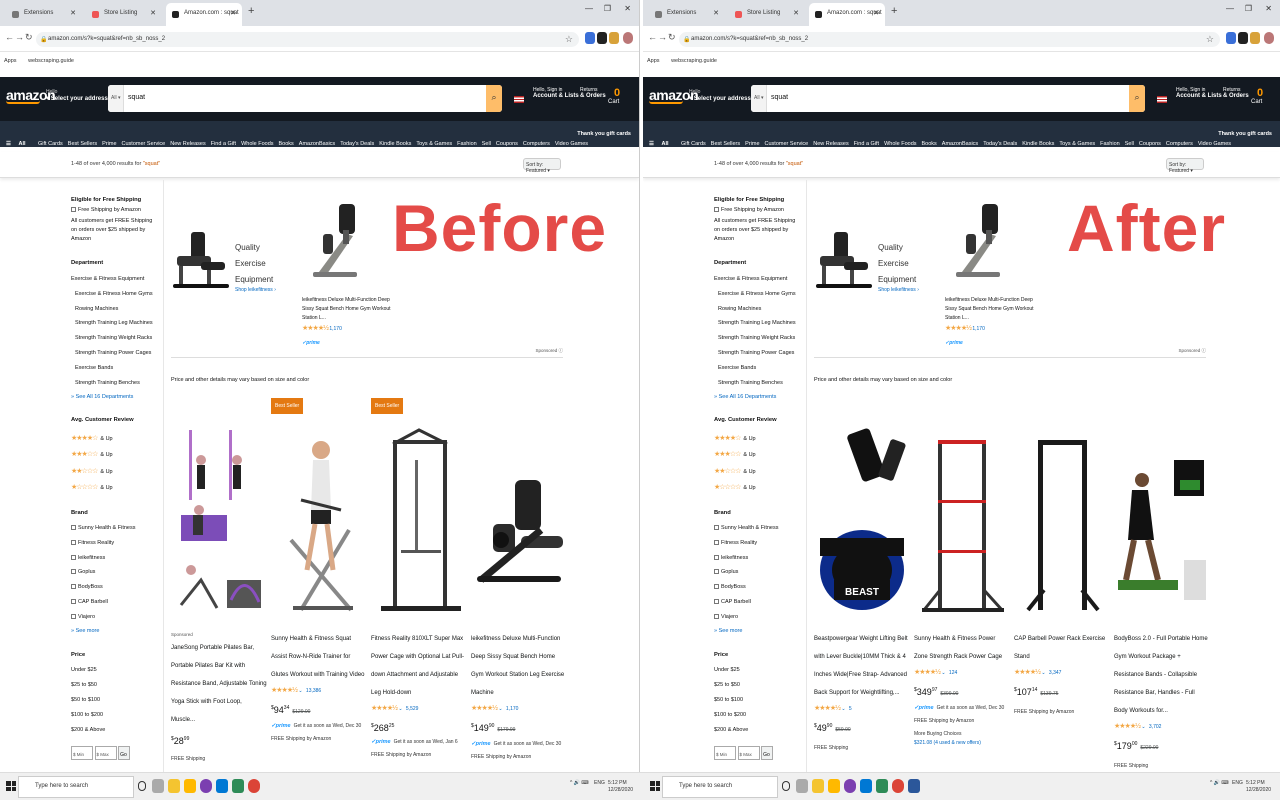 The height and width of the screenshot is (800, 1280). I want to click on price-filter-link: $25 to $50, so click(114, 685).